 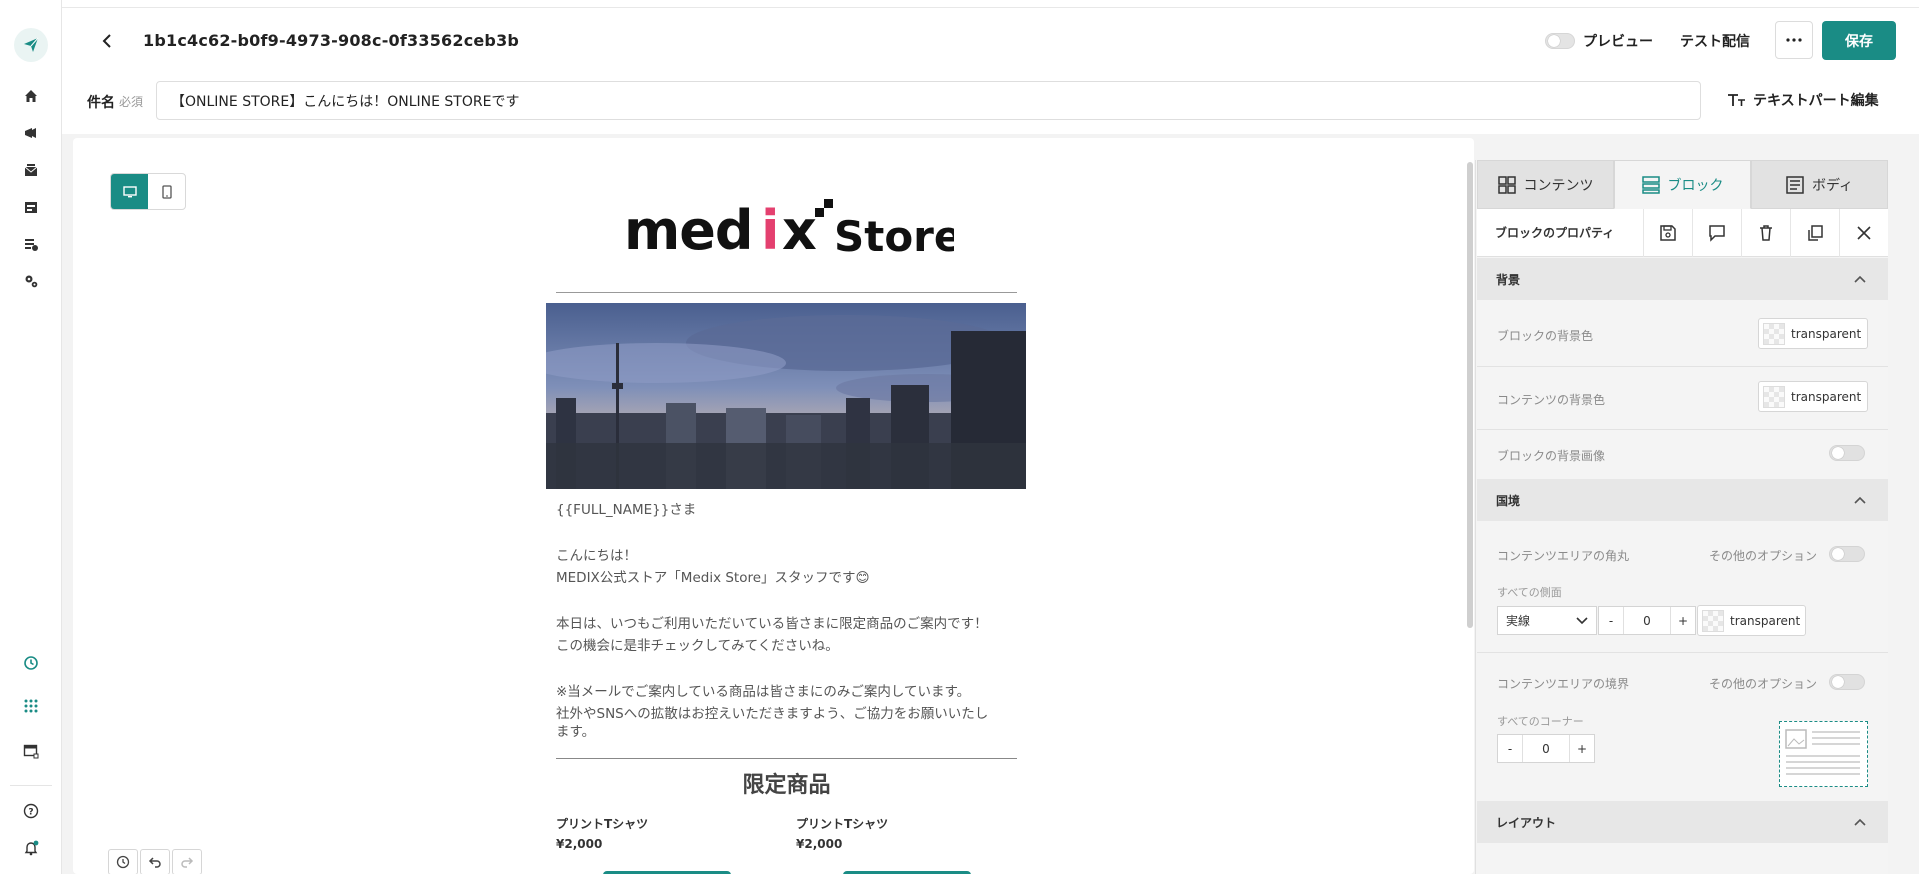 I want to click on undo-button, so click(x=155, y=861).